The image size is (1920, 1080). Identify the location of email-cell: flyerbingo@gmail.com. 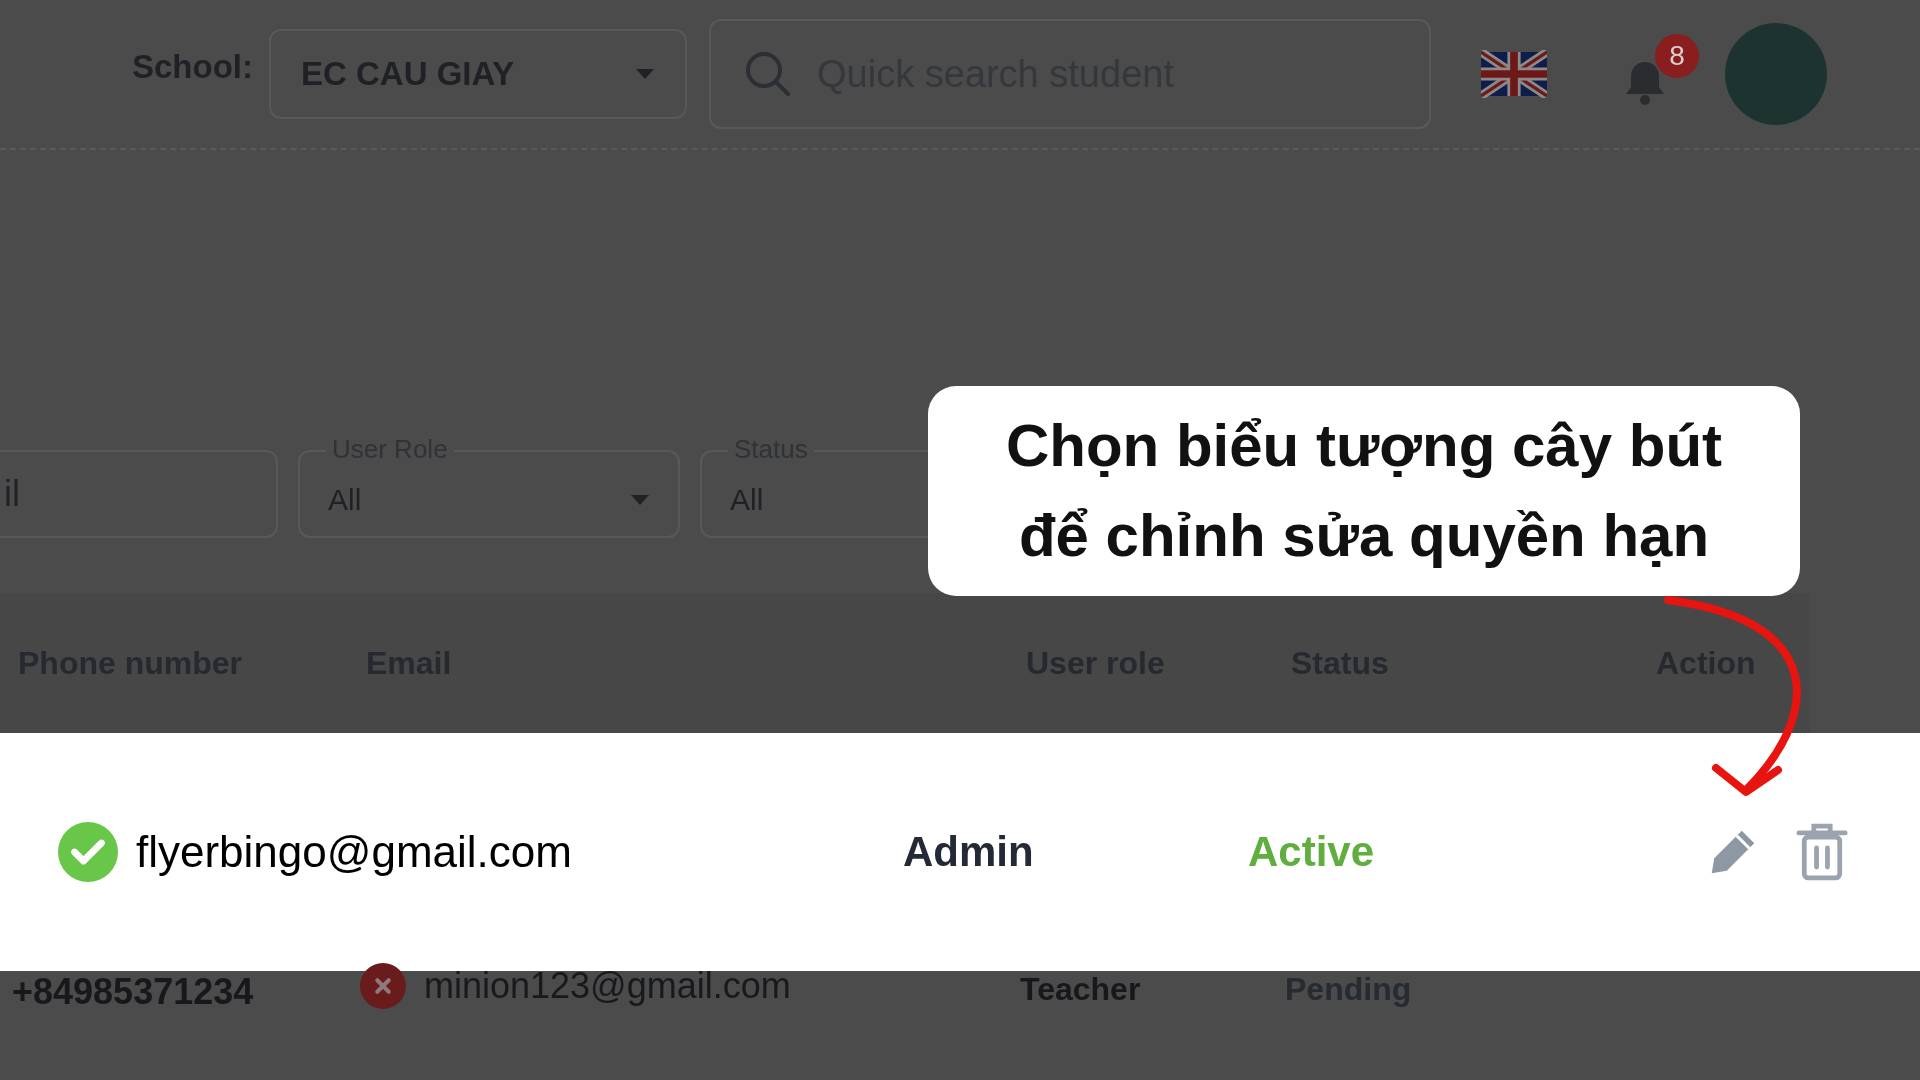
(354, 852).